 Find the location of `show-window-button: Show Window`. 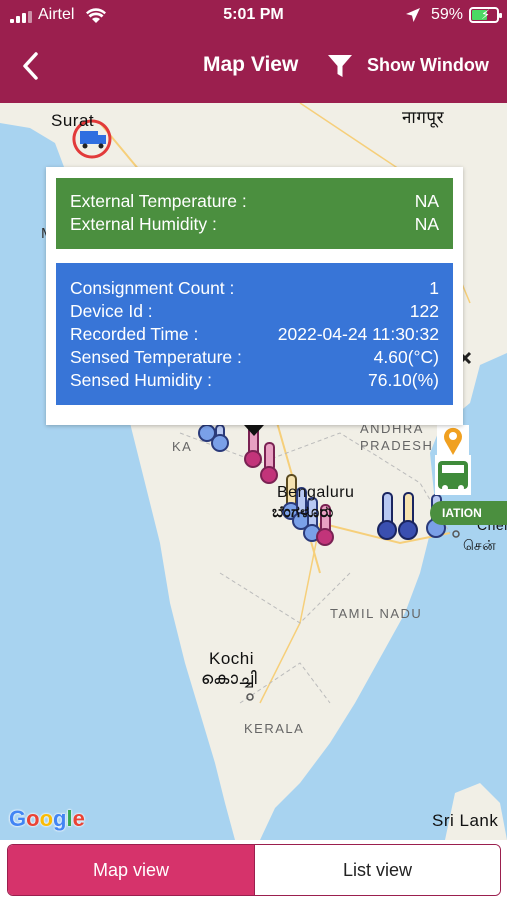

show-window-button: Show Window is located at coordinates (428, 65).